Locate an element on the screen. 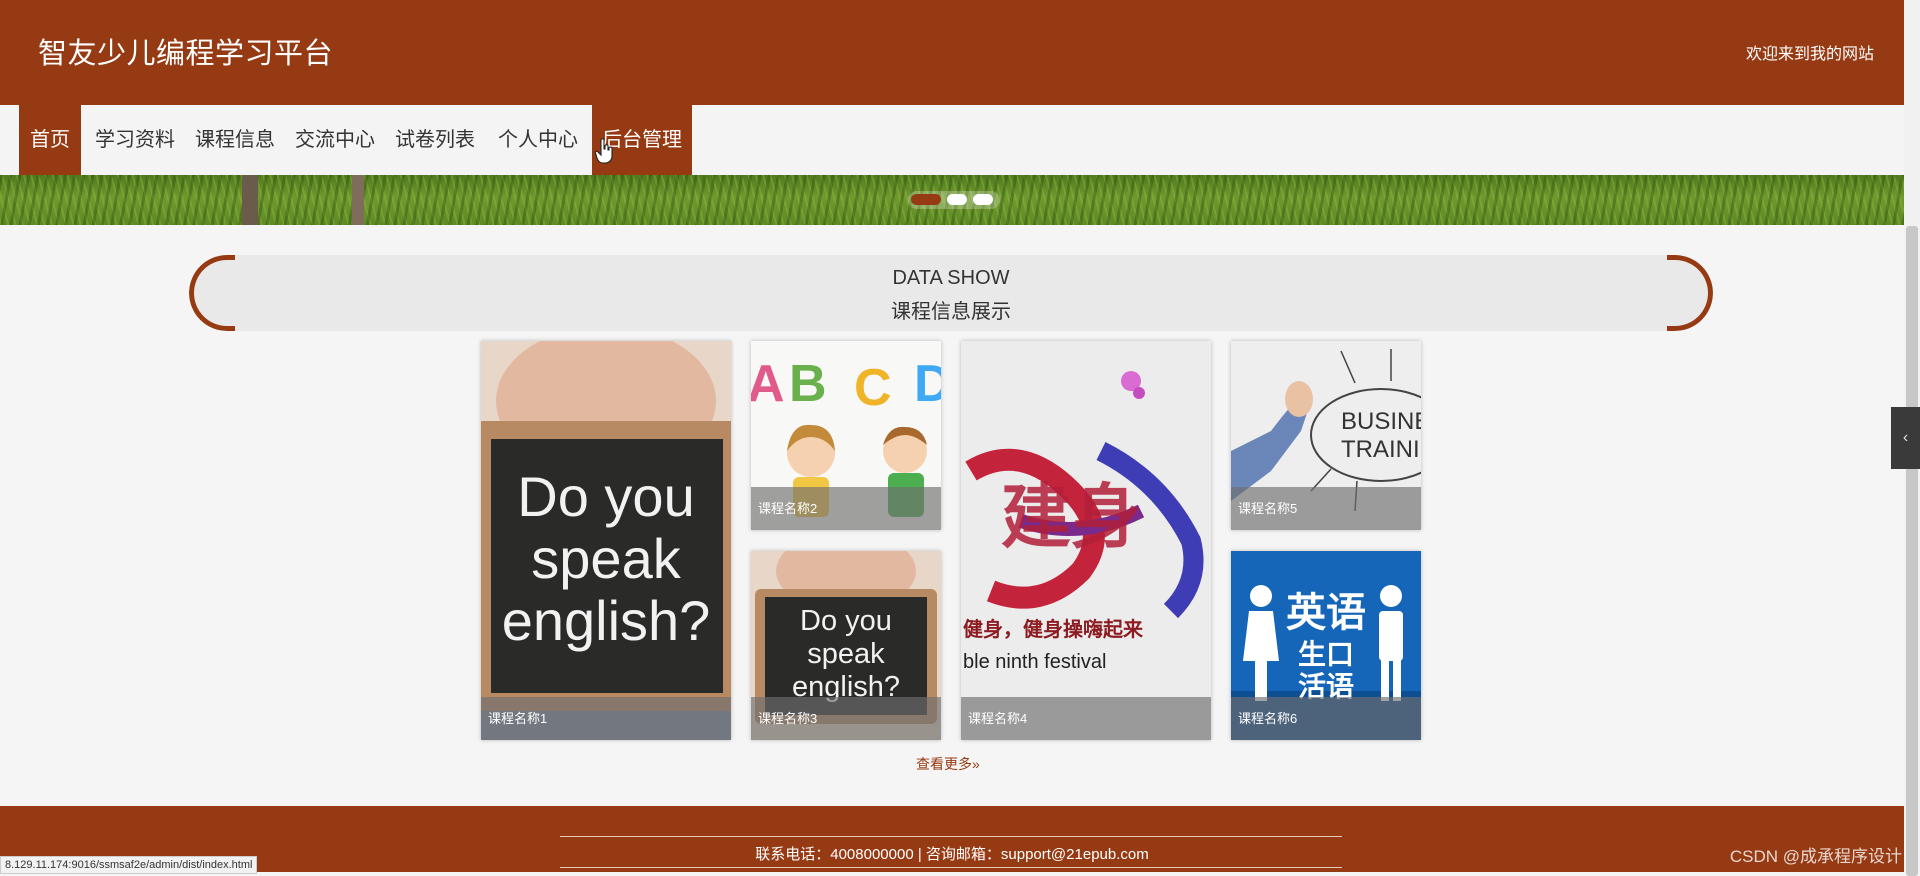 The image size is (1920, 876). main-nav: 首页 学习资料 课程信息 交流中心 试卷列表 个人中心 后台管理 is located at coordinates (952, 140).